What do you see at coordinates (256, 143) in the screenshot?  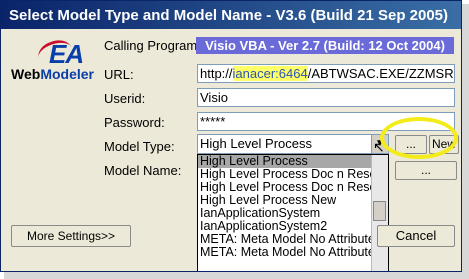 I see `model-type-value: High Level Process` at bounding box center [256, 143].